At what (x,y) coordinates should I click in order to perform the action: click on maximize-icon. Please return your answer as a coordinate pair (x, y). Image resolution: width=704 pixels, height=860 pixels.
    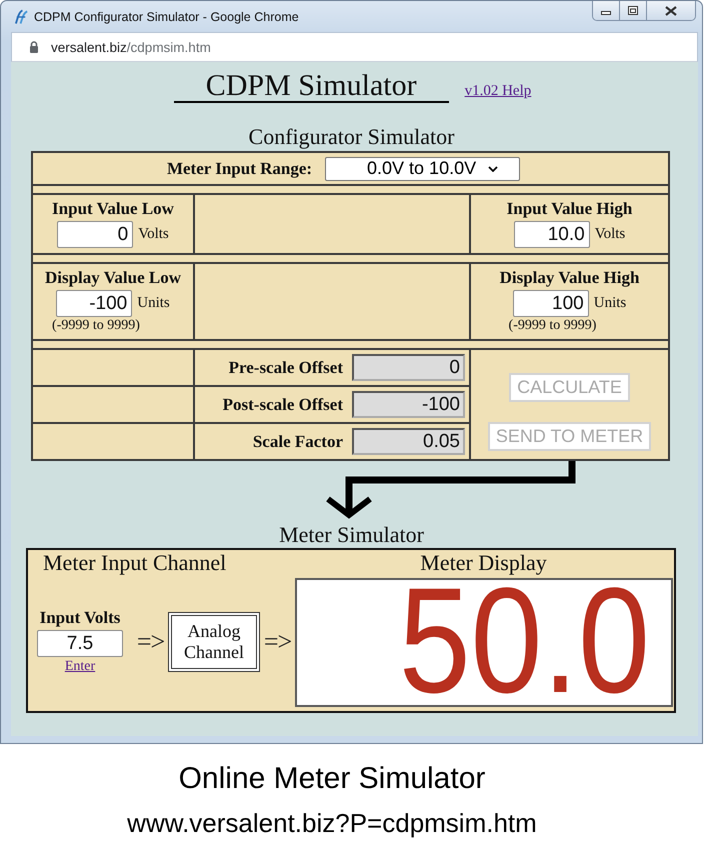
    Looking at the image, I should click on (633, 10).